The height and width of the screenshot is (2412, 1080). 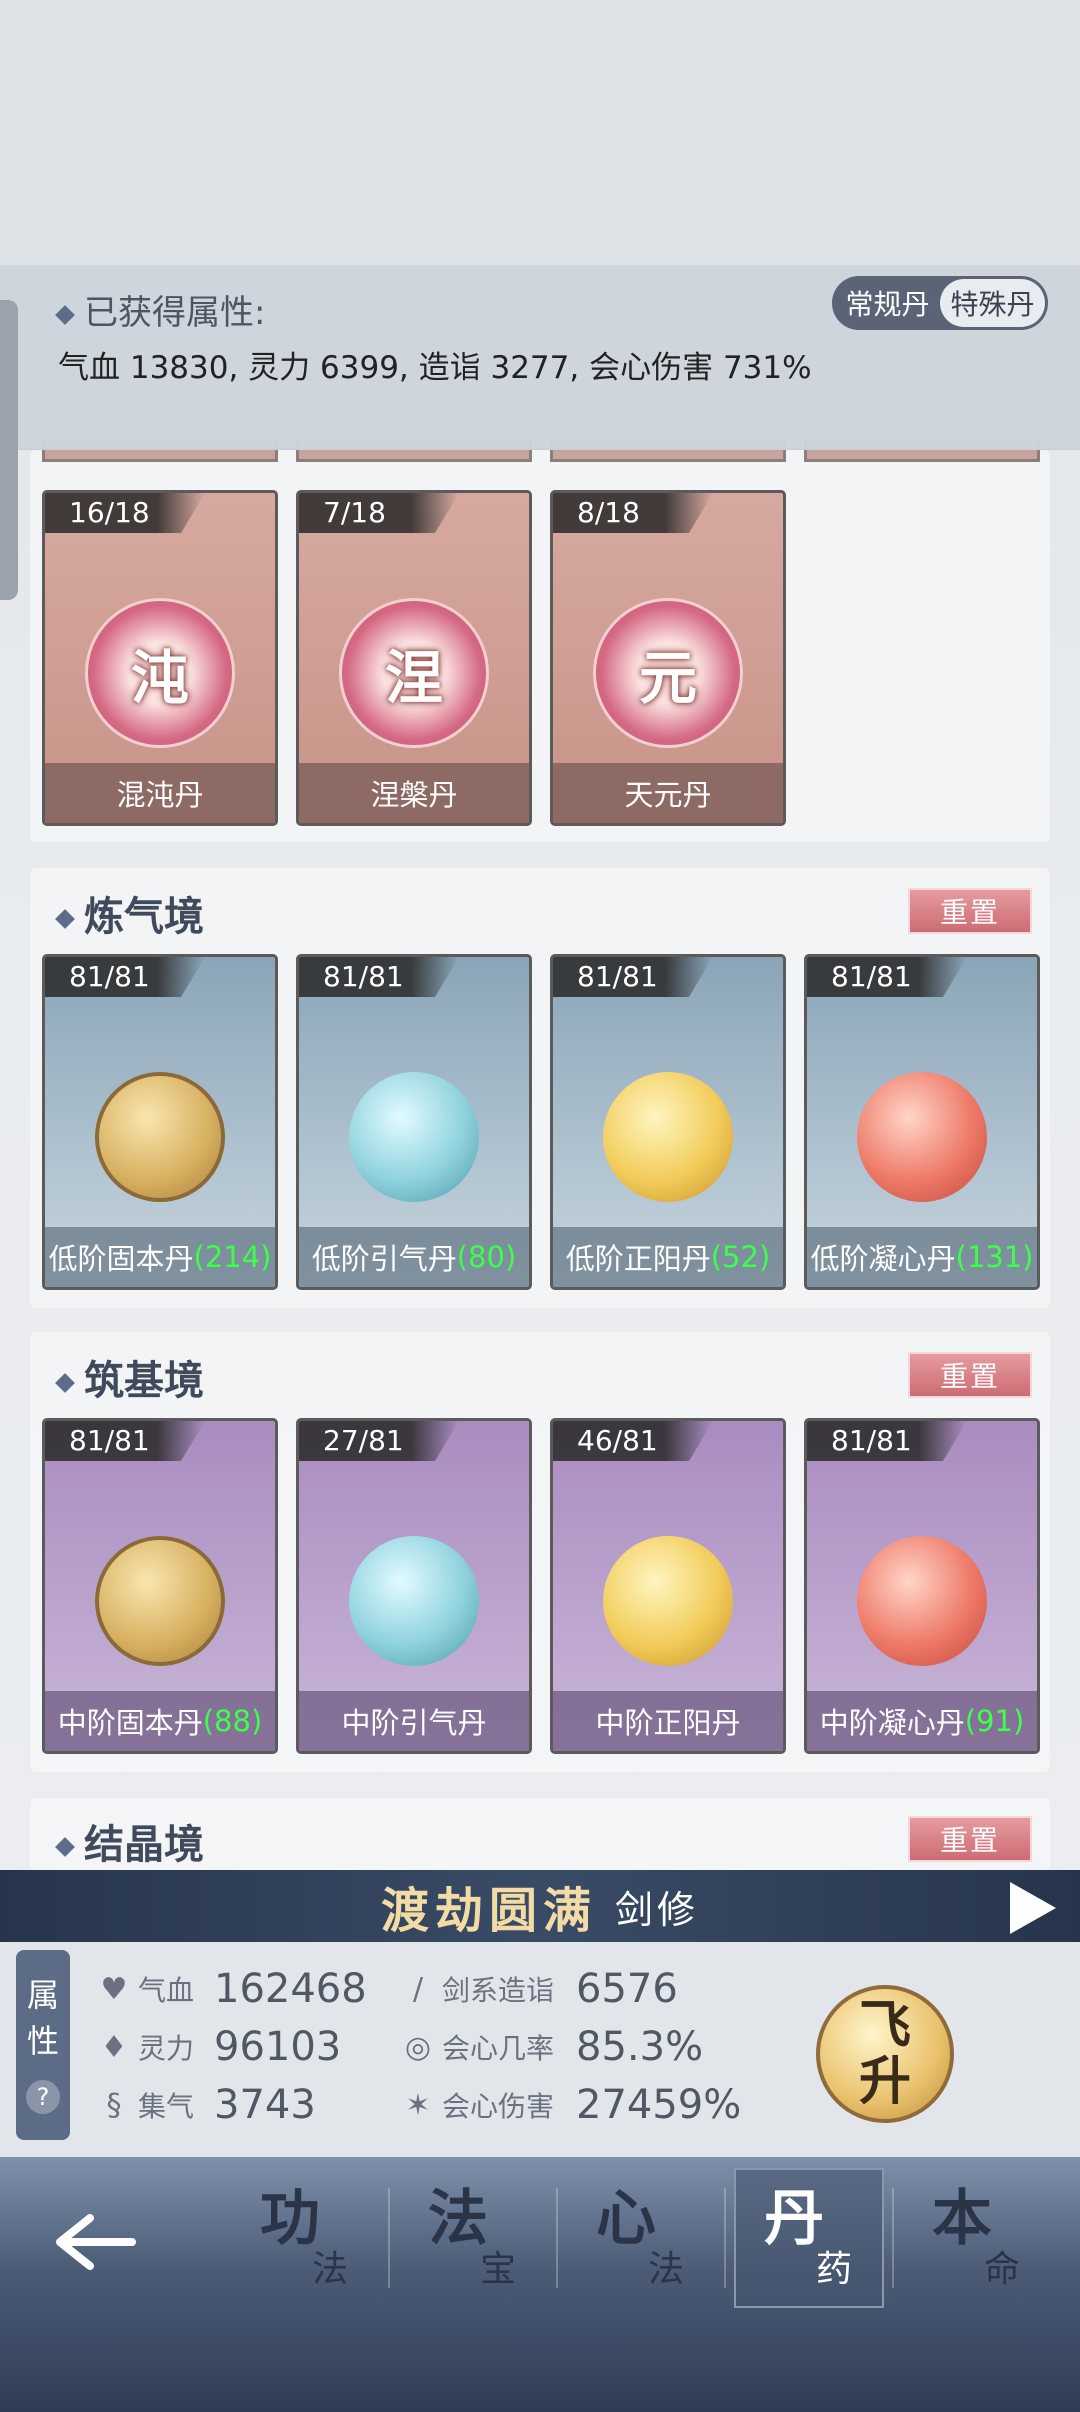 I want to click on stat-value: 27459%, so click(x=659, y=2105).